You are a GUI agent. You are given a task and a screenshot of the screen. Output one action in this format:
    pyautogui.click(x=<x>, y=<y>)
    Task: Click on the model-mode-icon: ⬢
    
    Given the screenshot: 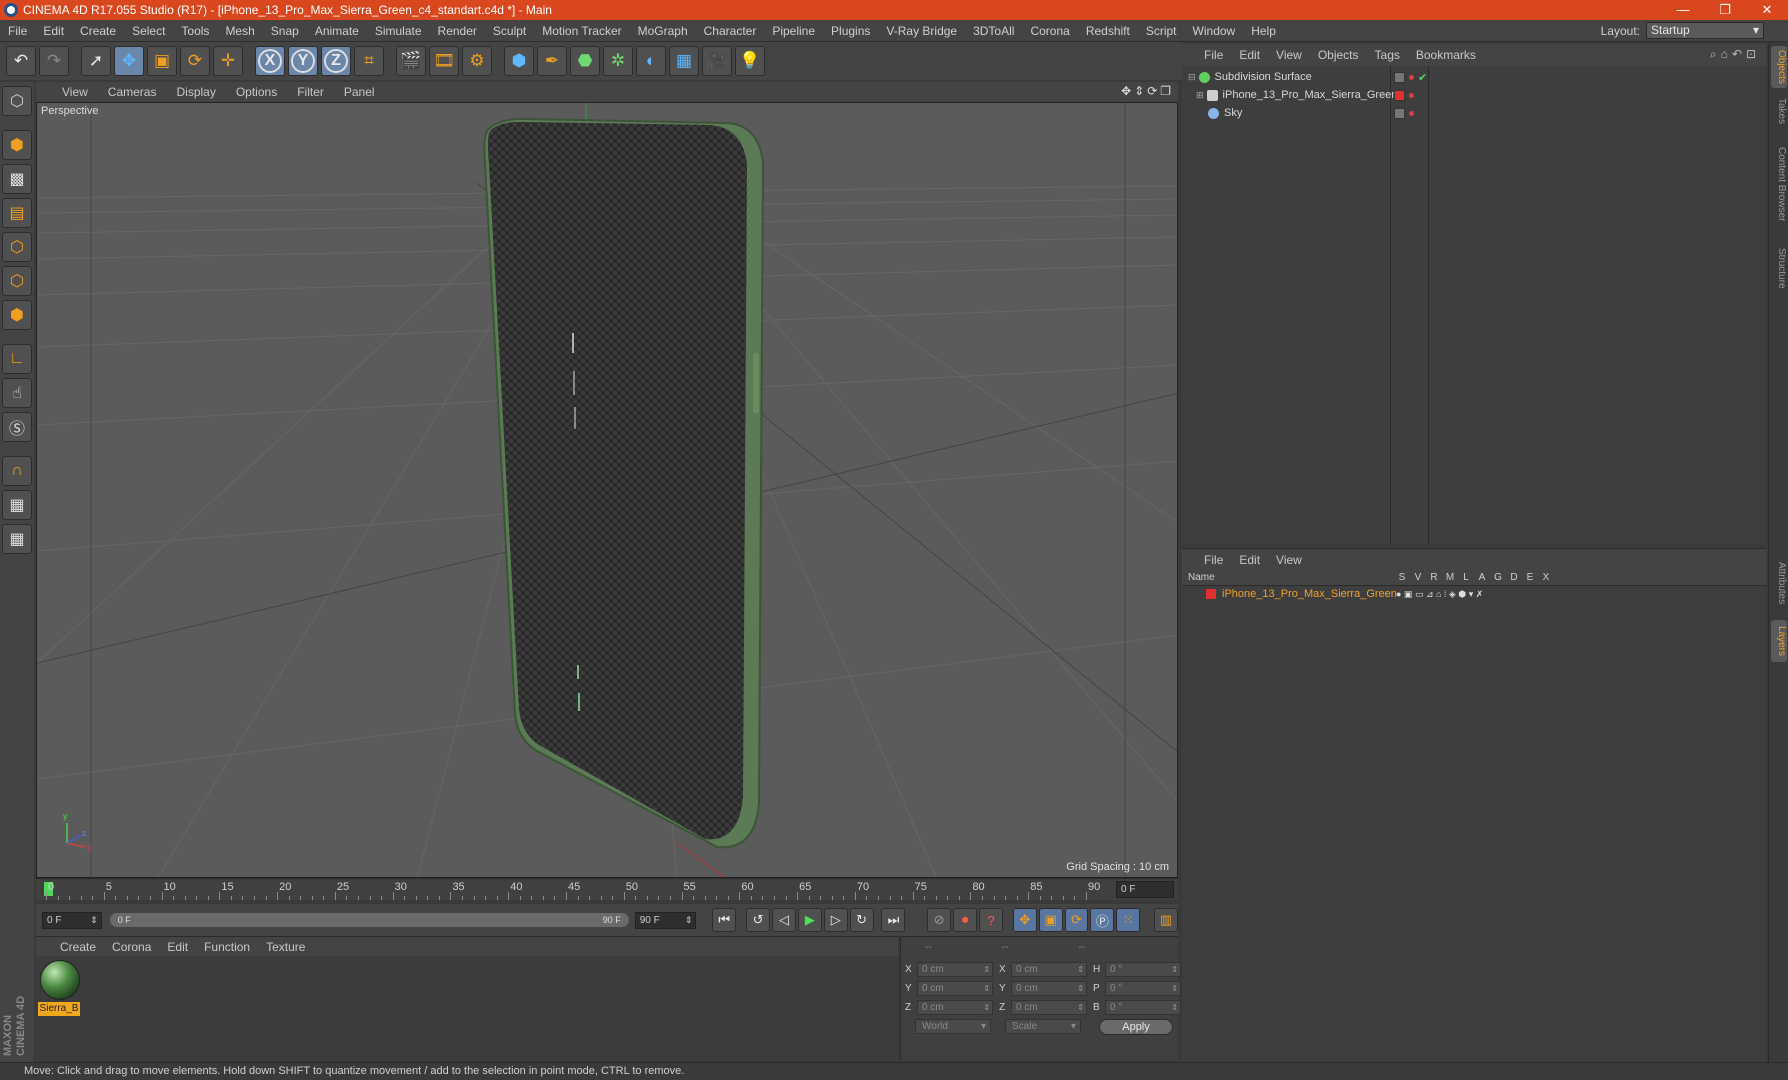 What is the action you would take?
    pyautogui.click(x=17, y=145)
    